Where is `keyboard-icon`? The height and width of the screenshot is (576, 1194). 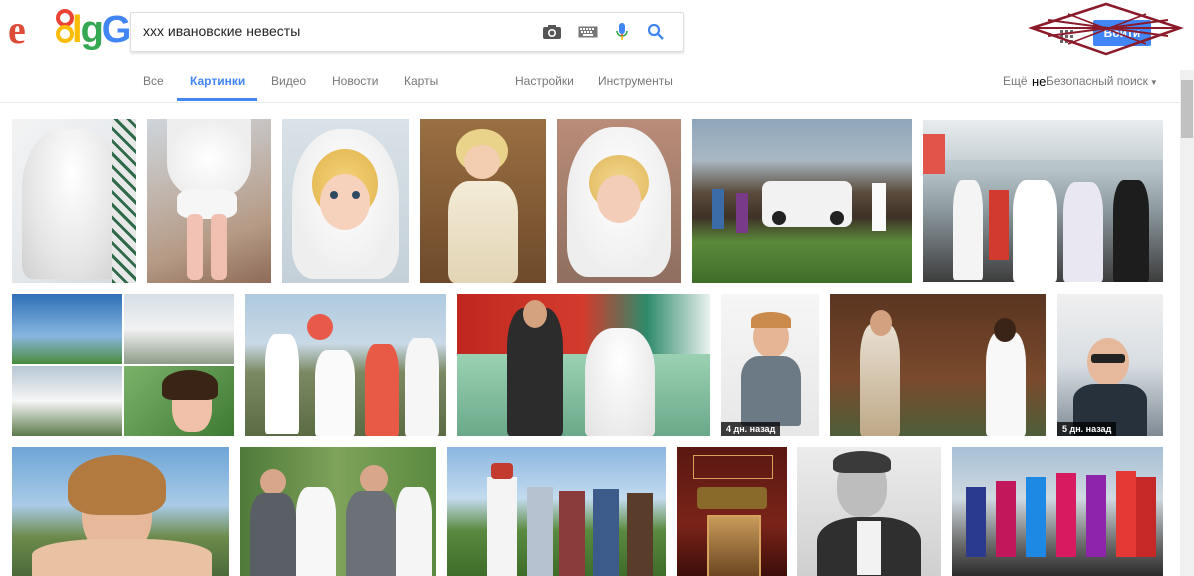 keyboard-icon is located at coordinates (588, 32).